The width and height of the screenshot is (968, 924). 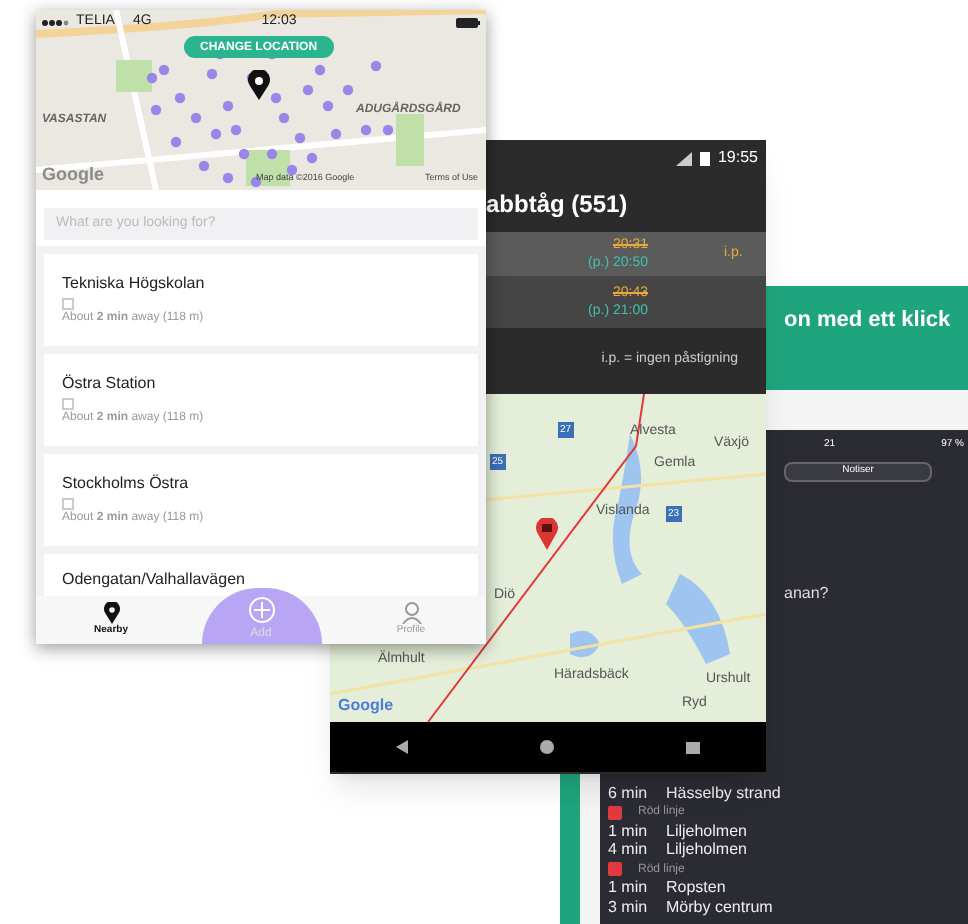 I want to click on plus-circle-icon, so click(x=261, y=610).